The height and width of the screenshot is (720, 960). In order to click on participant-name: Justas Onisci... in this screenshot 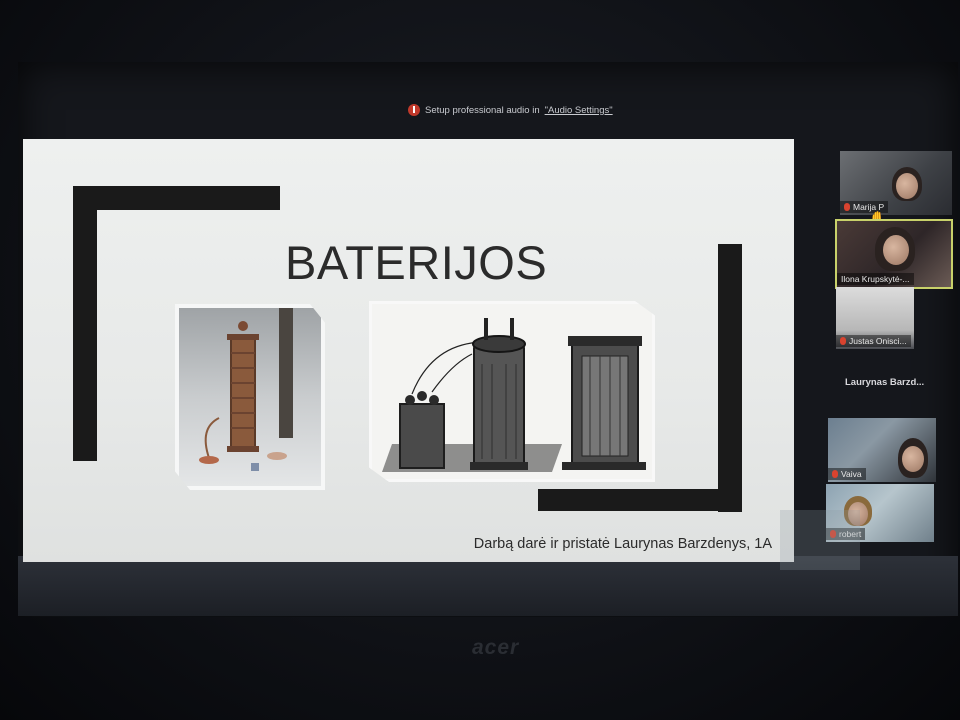, I will do `click(873, 341)`.